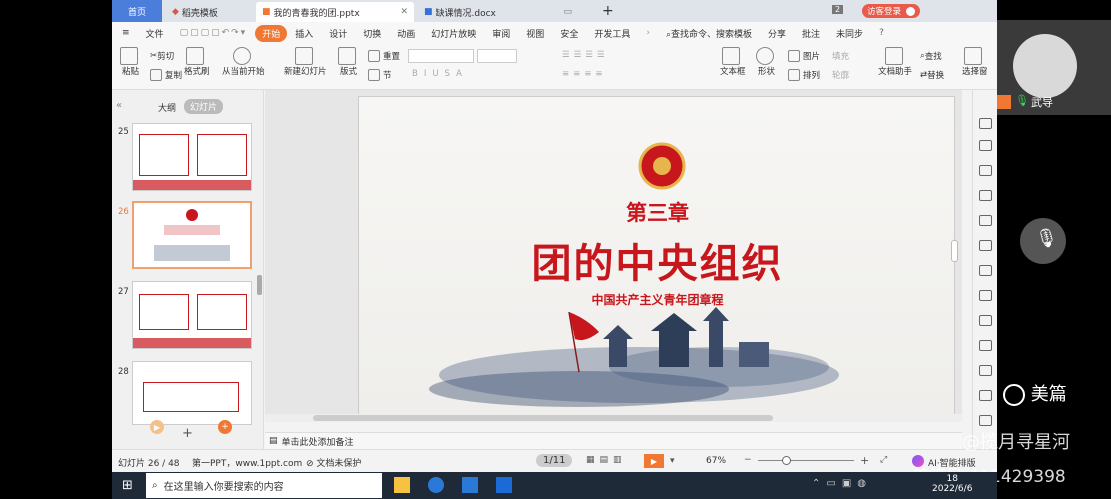 The height and width of the screenshot is (499, 1111). Describe the element at coordinates (985, 195) in the screenshot. I see `paint-icon` at that location.